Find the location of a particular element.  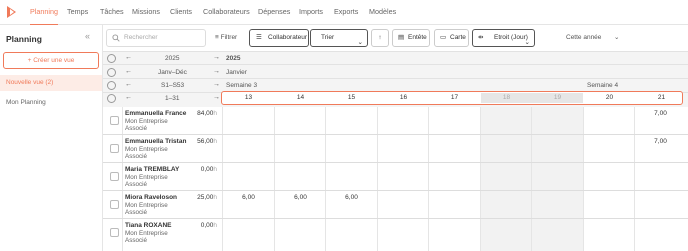

search-placeholder: Rechercher is located at coordinates (141, 37).